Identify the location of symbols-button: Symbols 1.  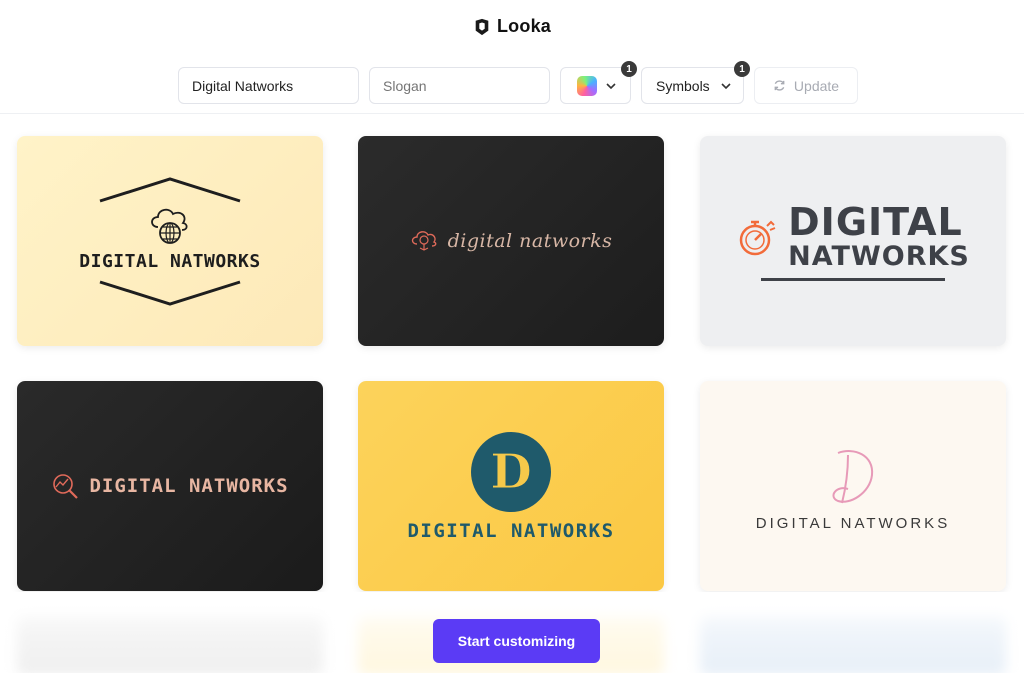
(695, 82).